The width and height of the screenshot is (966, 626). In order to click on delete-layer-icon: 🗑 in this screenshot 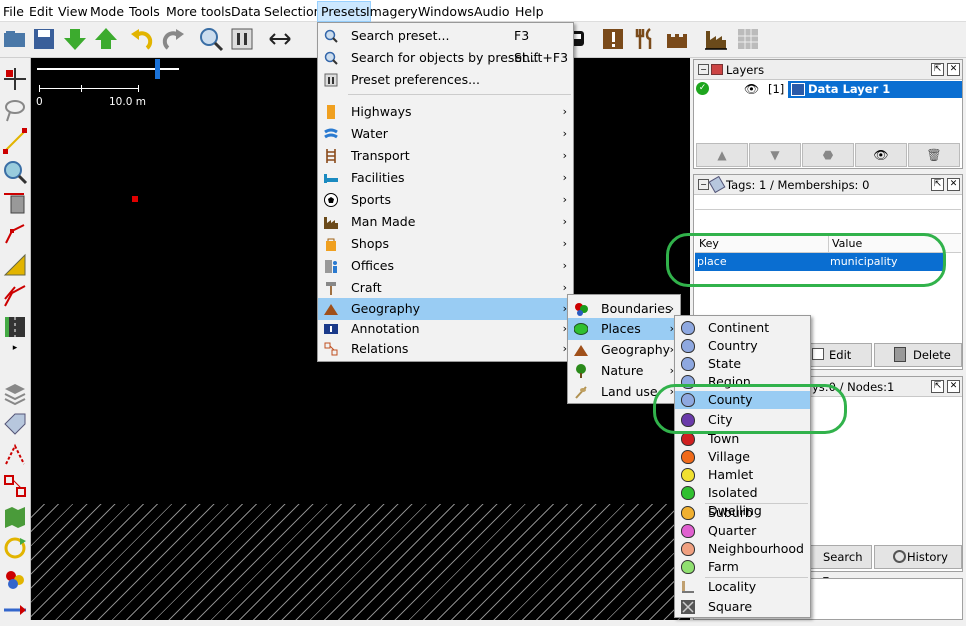, I will do `click(934, 155)`.